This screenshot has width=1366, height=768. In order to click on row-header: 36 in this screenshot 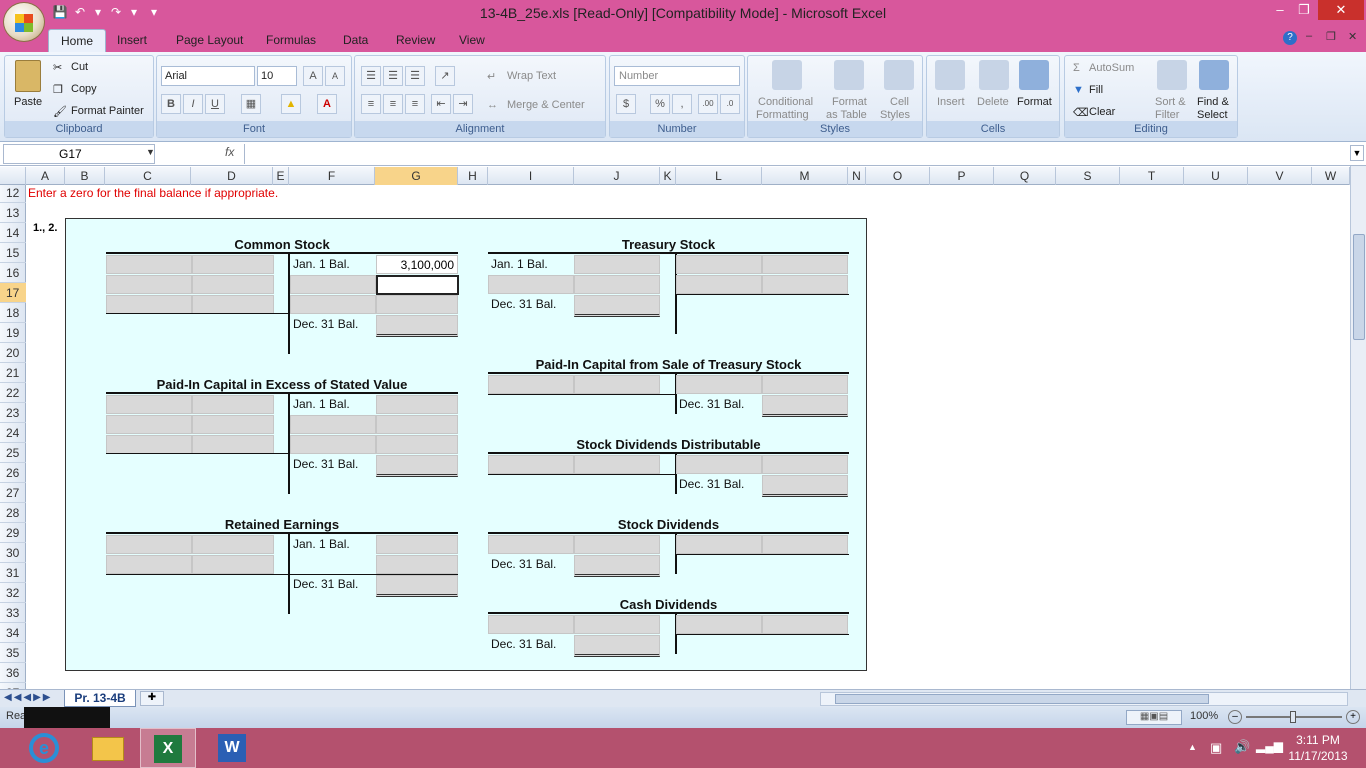, I will do `click(13, 673)`.